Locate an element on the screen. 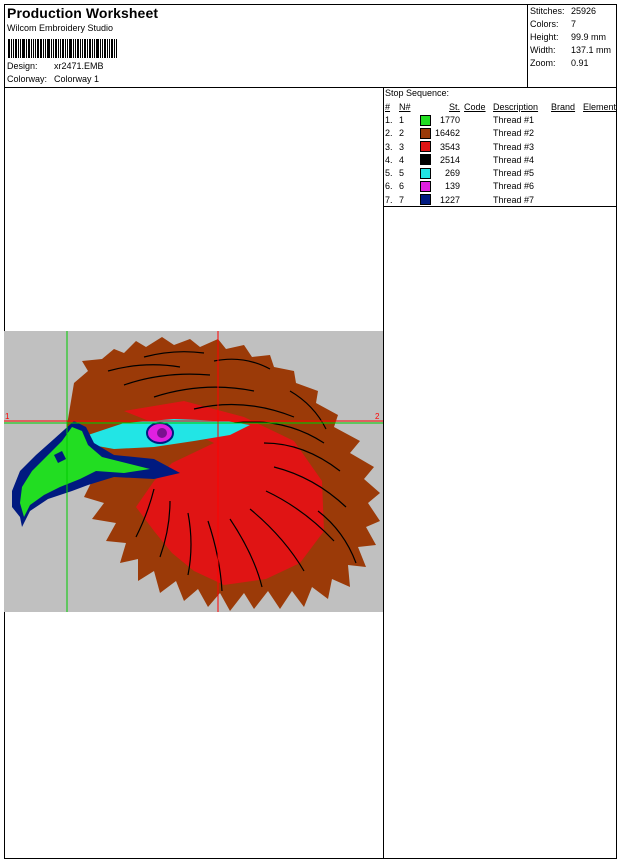  col-brand: Brand is located at coordinates (563, 106).